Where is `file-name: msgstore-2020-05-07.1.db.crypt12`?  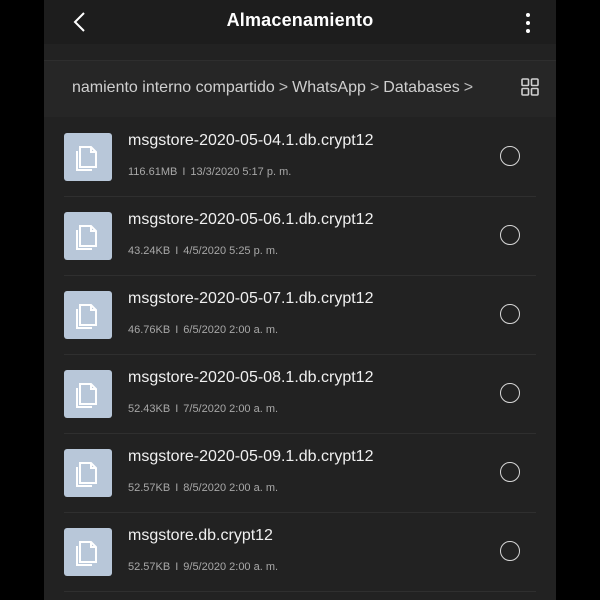
file-name: msgstore-2020-05-07.1.db.crypt12 is located at coordinates (251, 298).